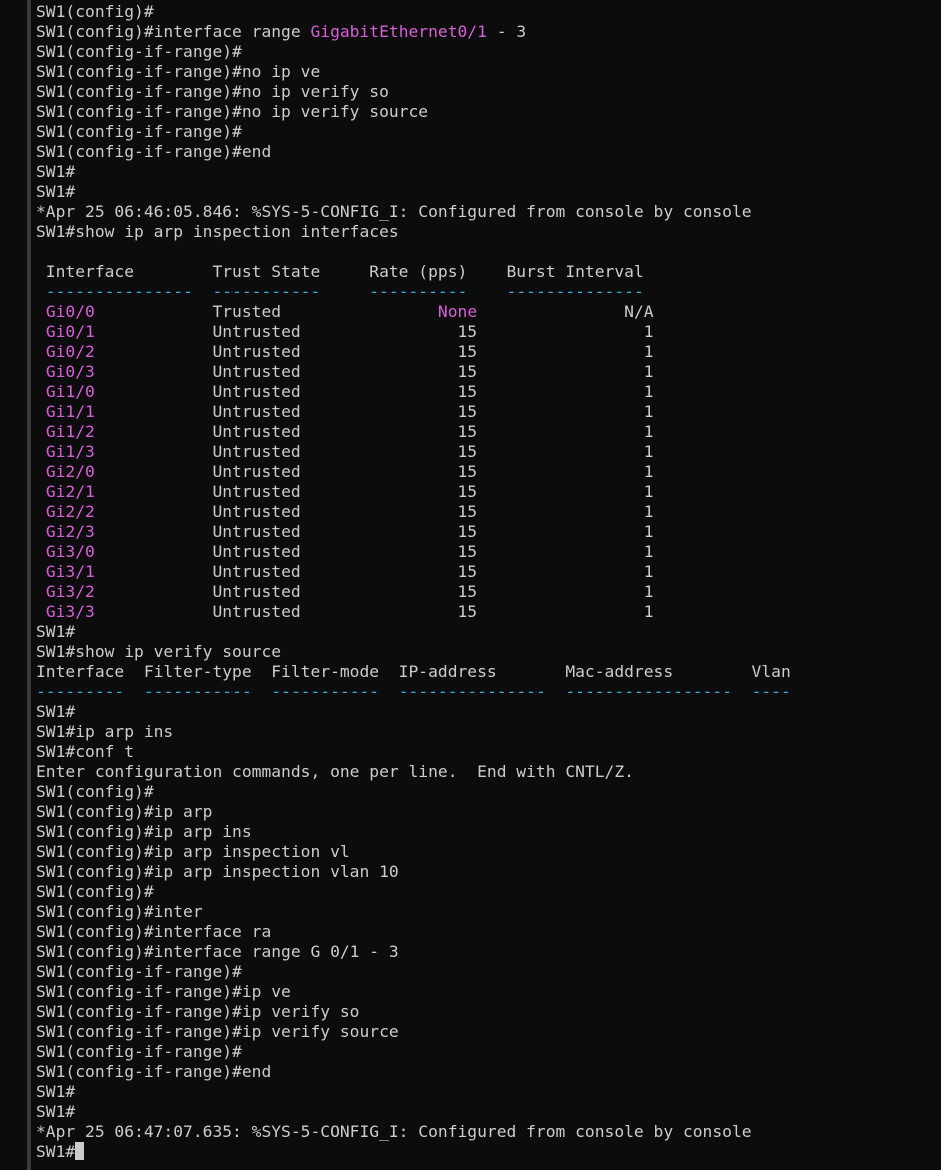 This screenshot has height=1170, width=941. I want to click on terminal-text: SW1(config)#interface range G 0/1 - 3, so click(217, 951).